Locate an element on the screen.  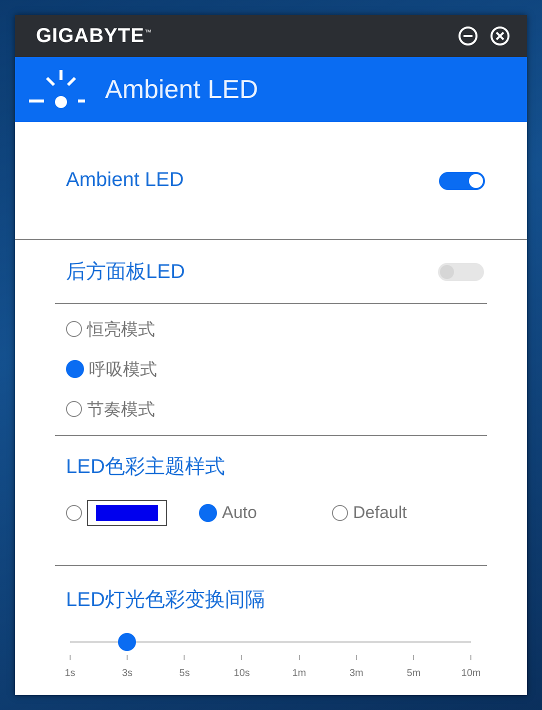
tick-label: 1m is located at coordinates (299, 673).